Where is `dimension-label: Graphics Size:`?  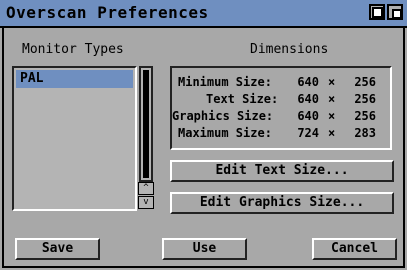 dimension-label: Graphics Size: is located at coordinates (223, 116).